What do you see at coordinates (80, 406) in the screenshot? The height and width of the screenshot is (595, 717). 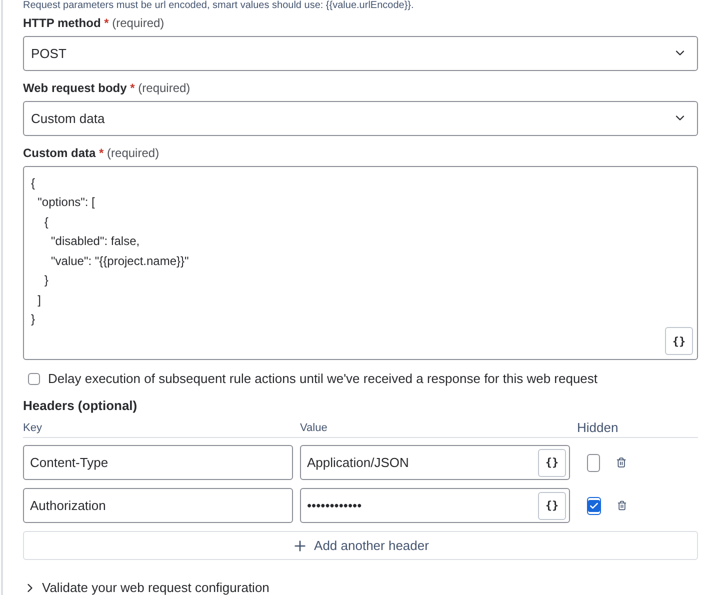 I see `section-title: Headers (optional)` at bounding box center [80, 406].